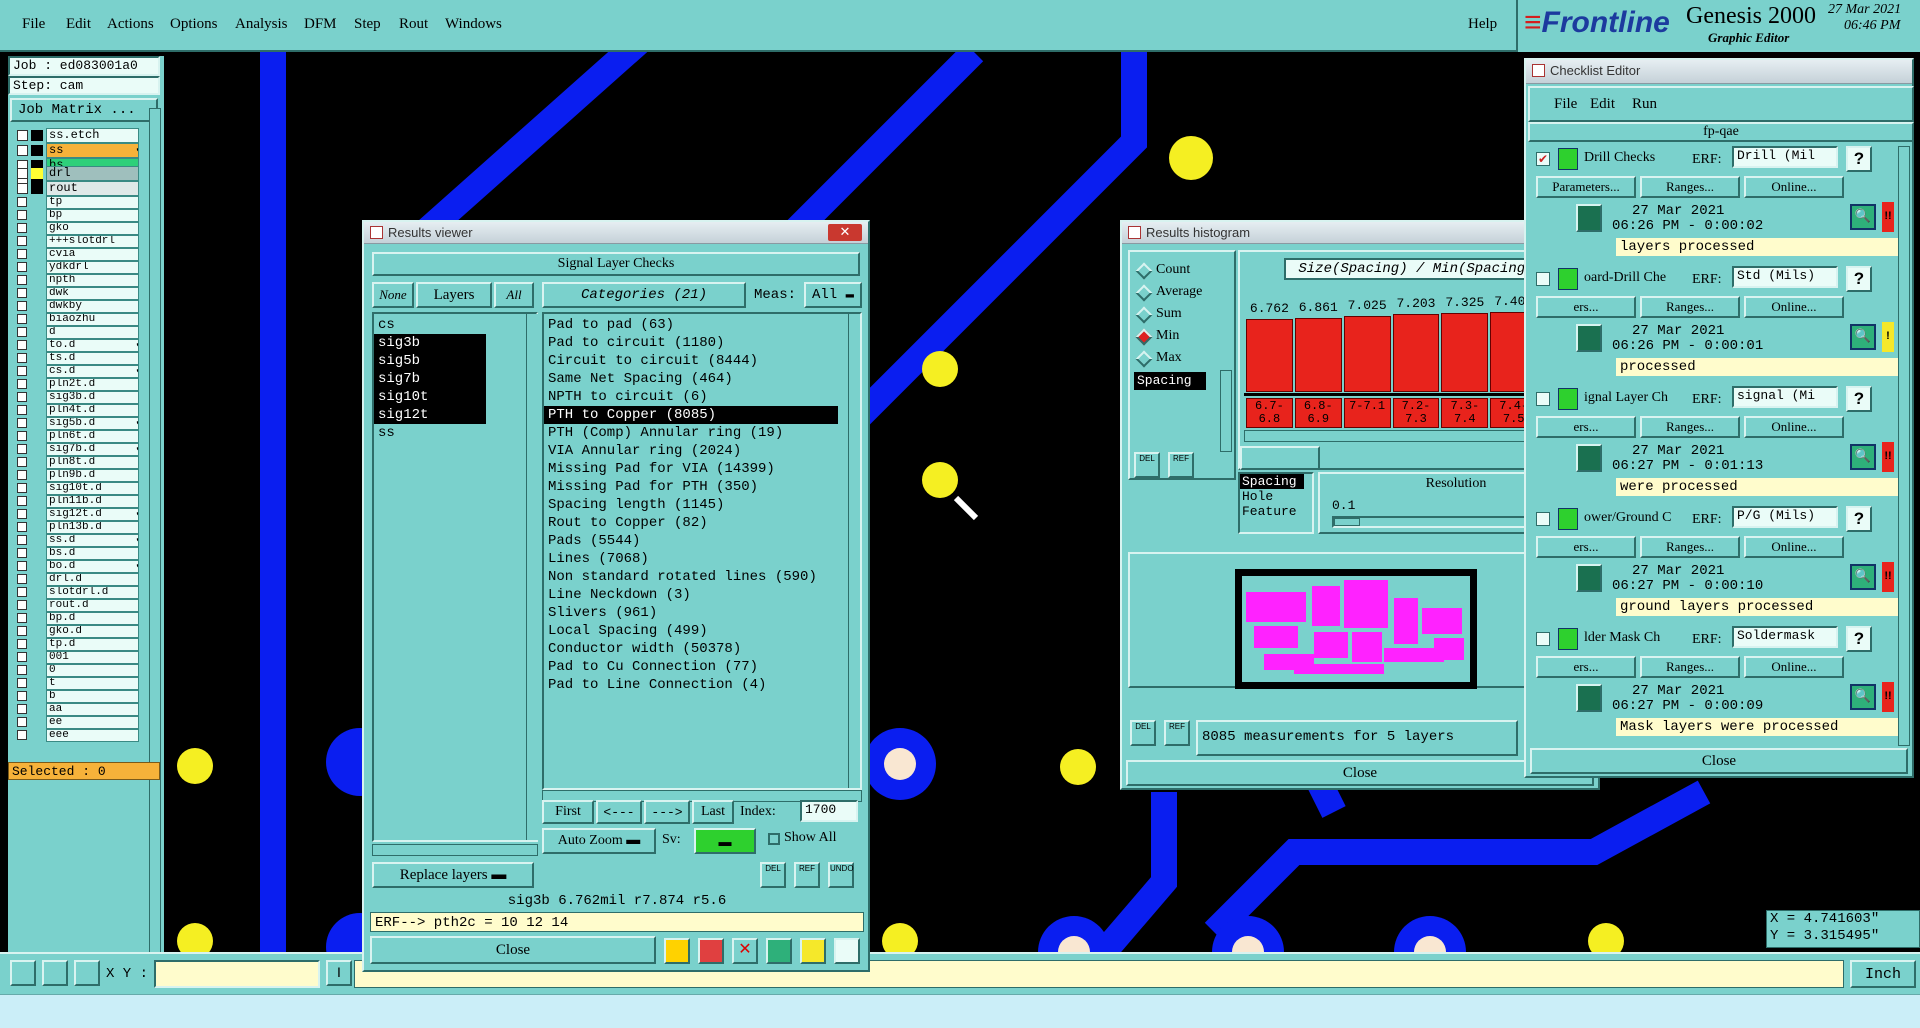 The width and height of the screenshot is (1920, 1028). I want to click on category-list-item: Pad to pad (63), so click(691, 325).